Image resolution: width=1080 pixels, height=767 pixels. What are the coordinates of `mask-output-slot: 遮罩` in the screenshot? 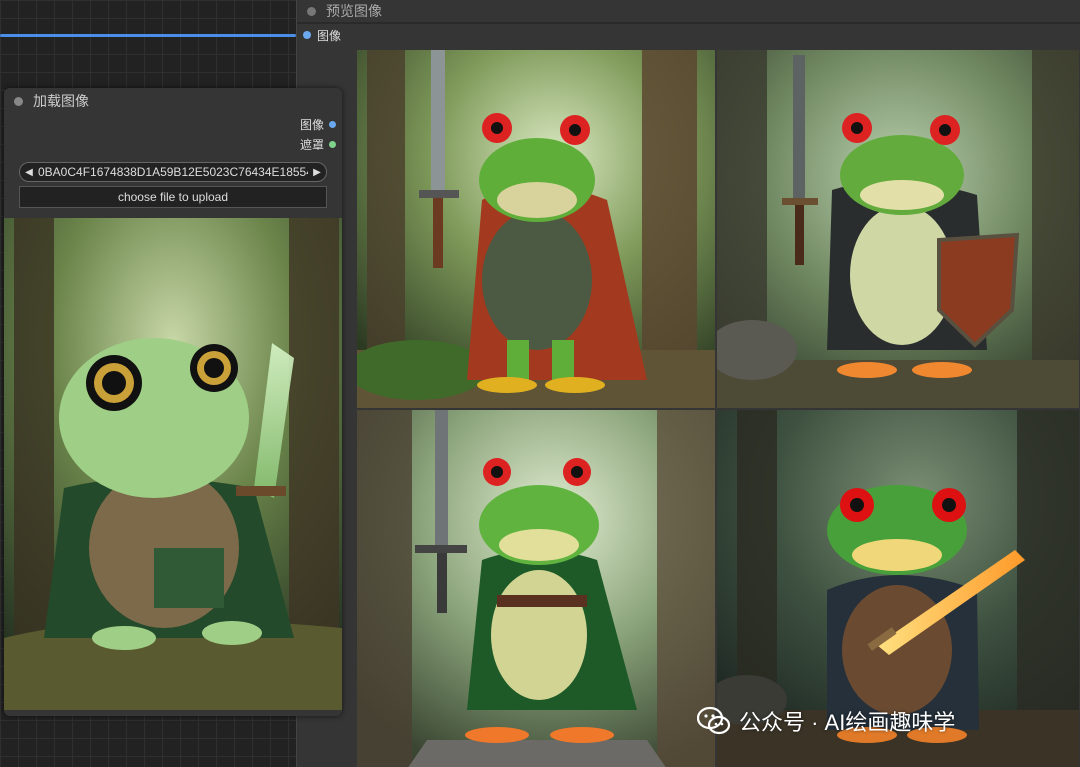 It's located at (173, 144).